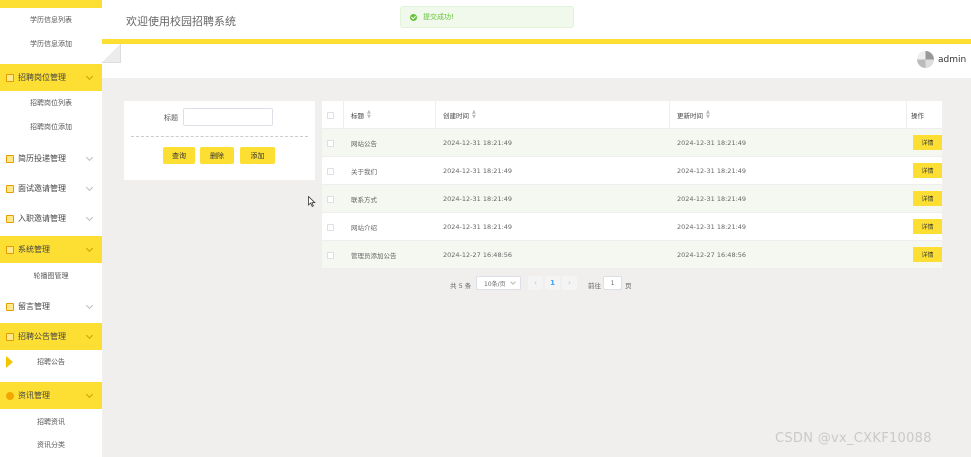  Describe the element at coordinates (219, 136) in the screenshot. I see `search-divider` at that location.